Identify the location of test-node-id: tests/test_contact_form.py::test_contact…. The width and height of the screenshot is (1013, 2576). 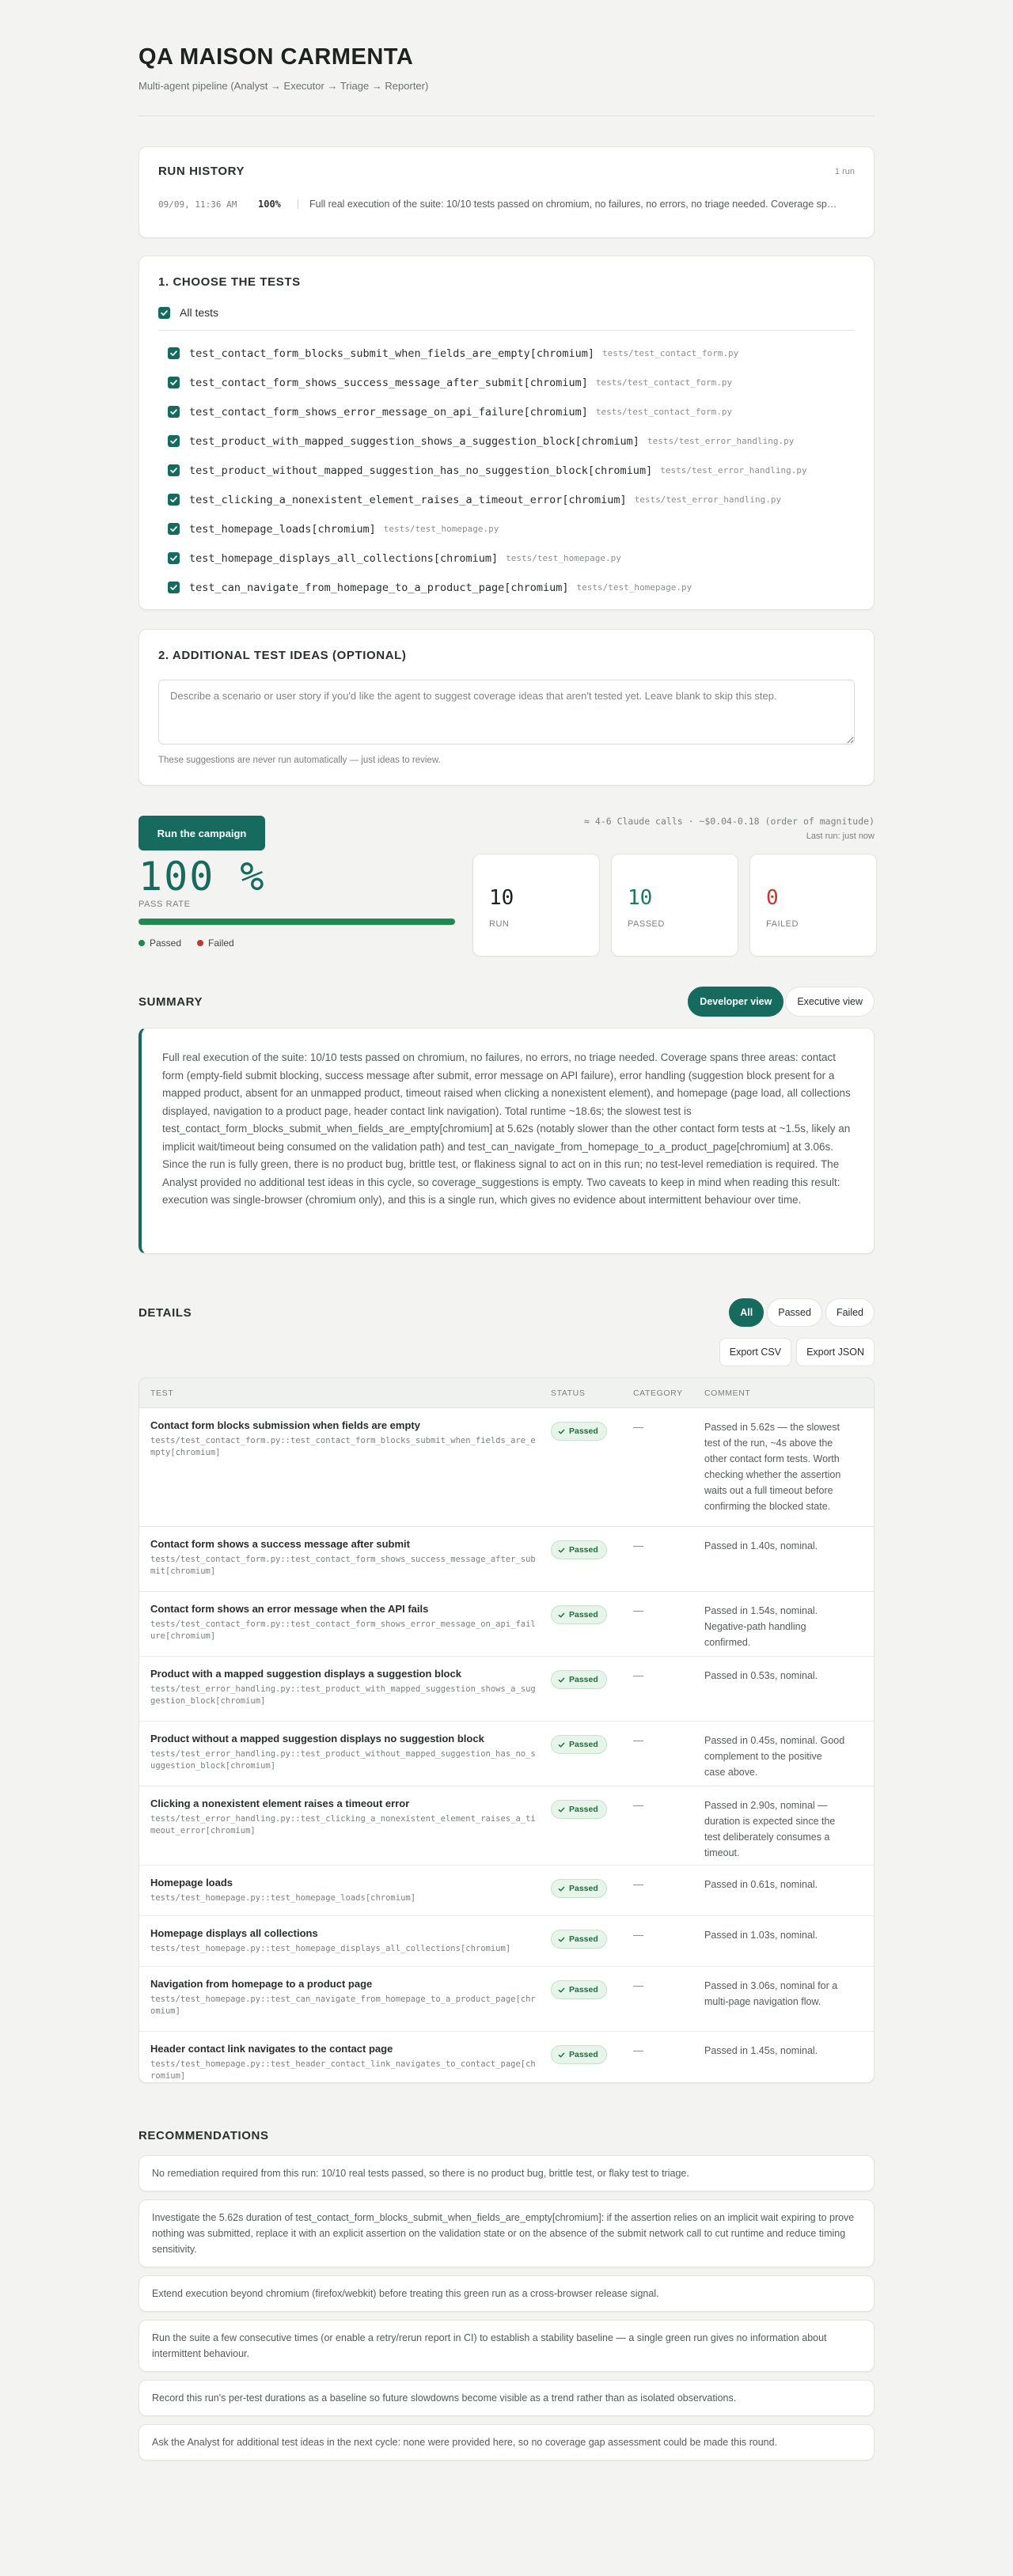
(343, 1630).